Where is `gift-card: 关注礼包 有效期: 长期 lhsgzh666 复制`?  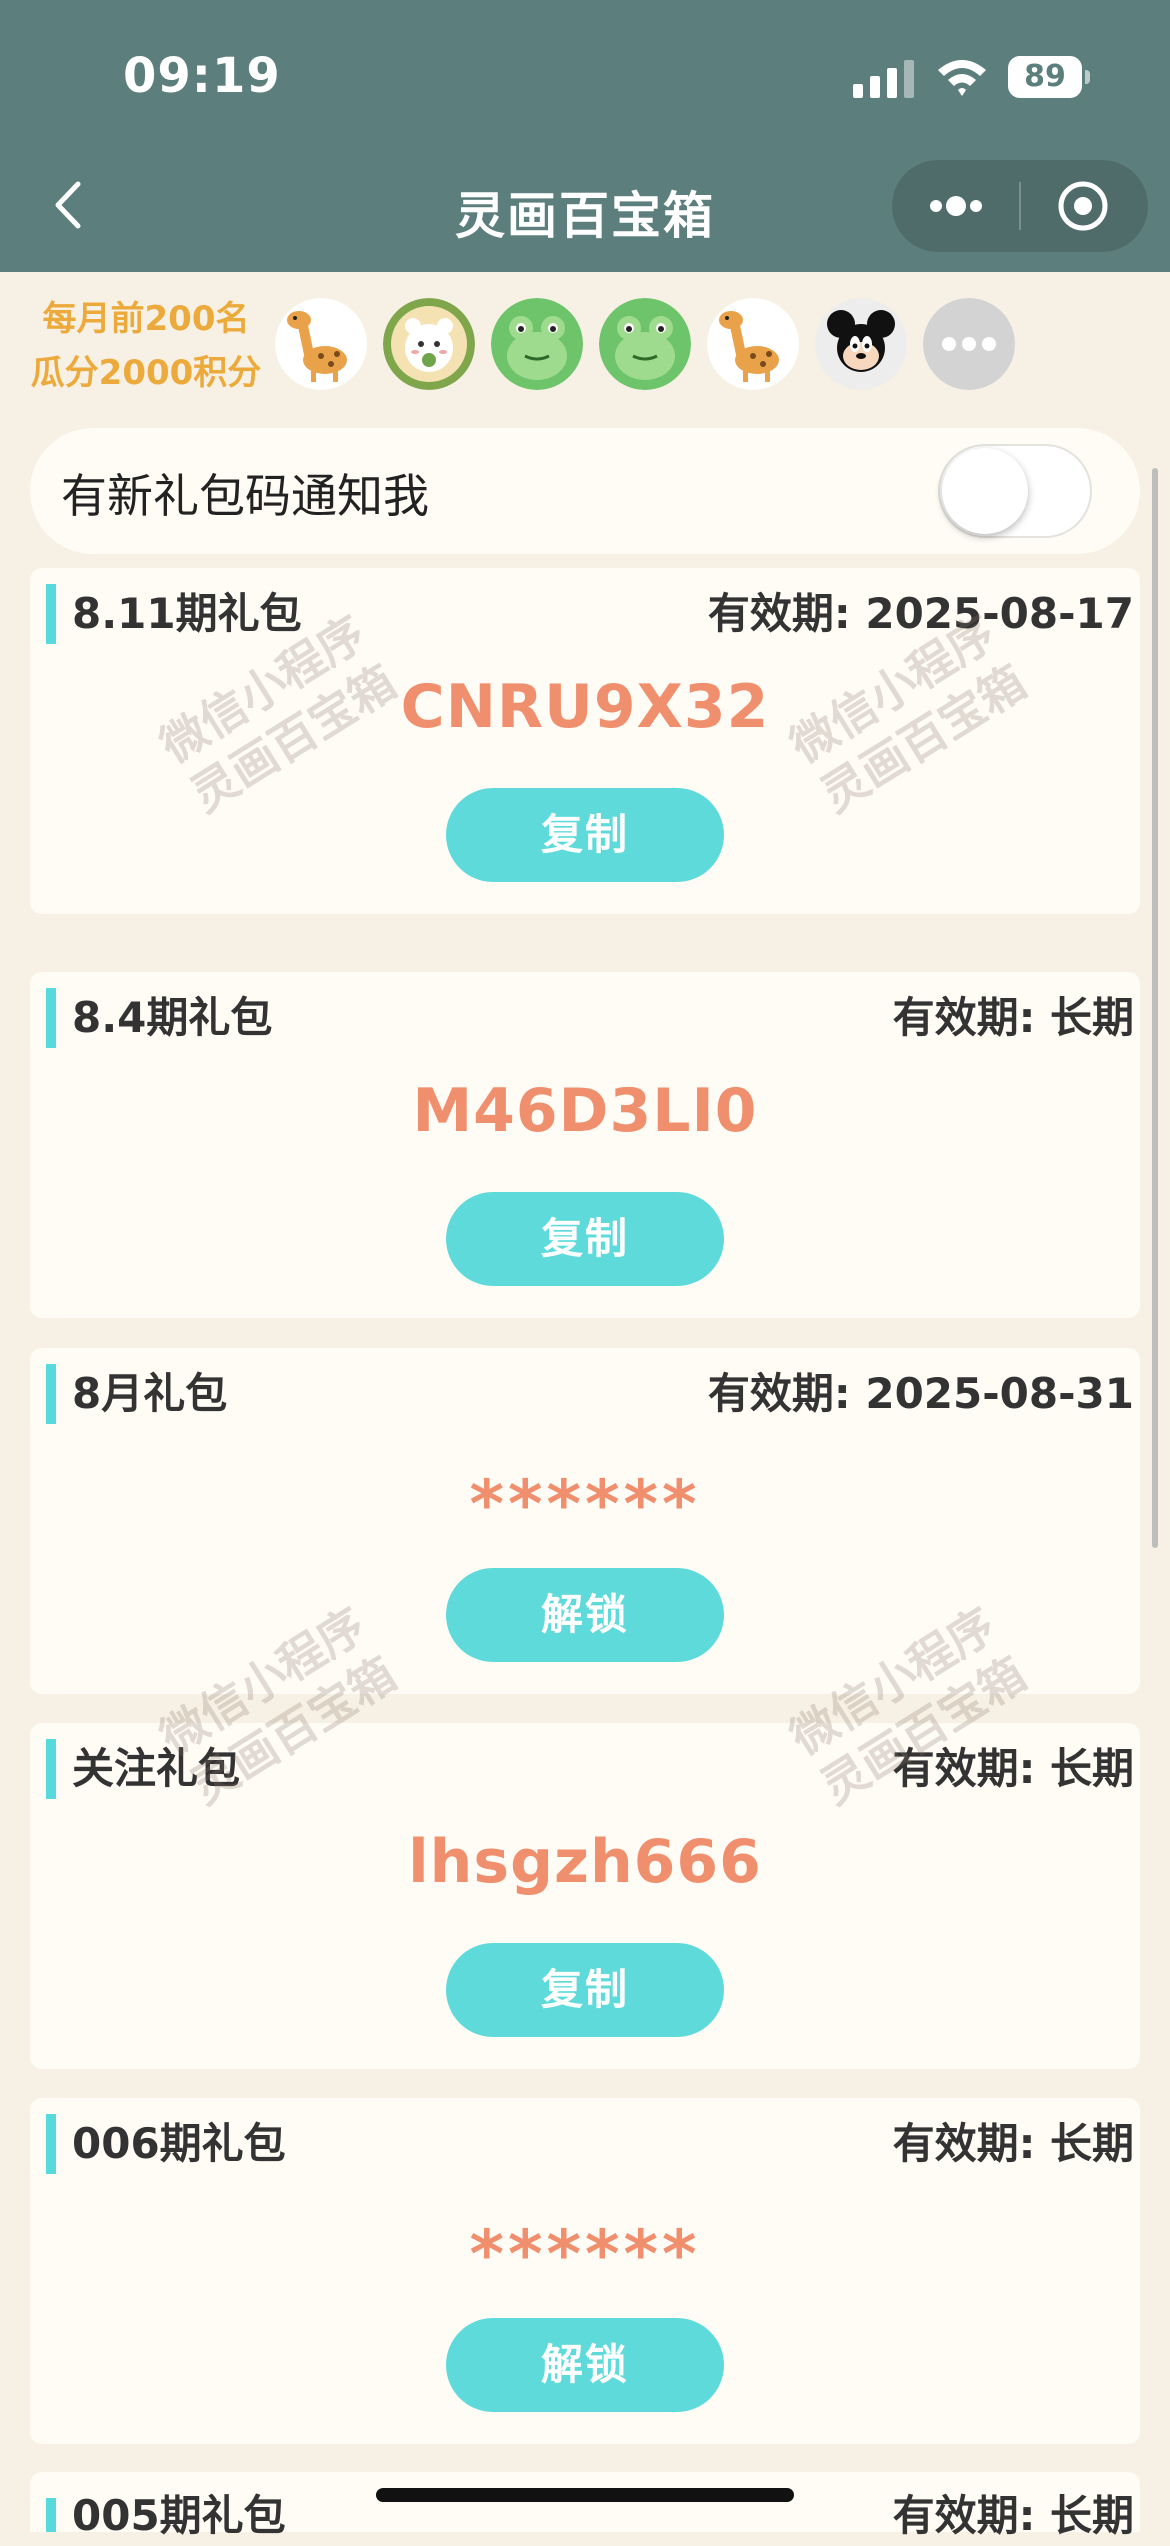
gift-card: 关注礼包 有效期: 长期 lhsgzh666 复制 is located at coordinates (585, 1896).